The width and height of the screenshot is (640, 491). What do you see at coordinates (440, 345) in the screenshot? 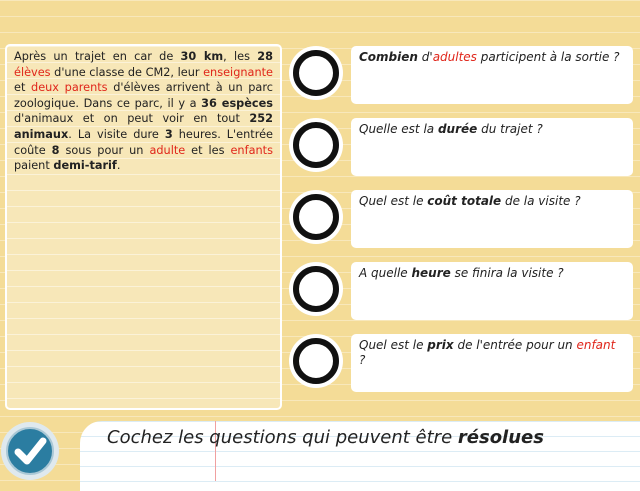
I see `bold-text: prix` at bounding box center [440, 345].